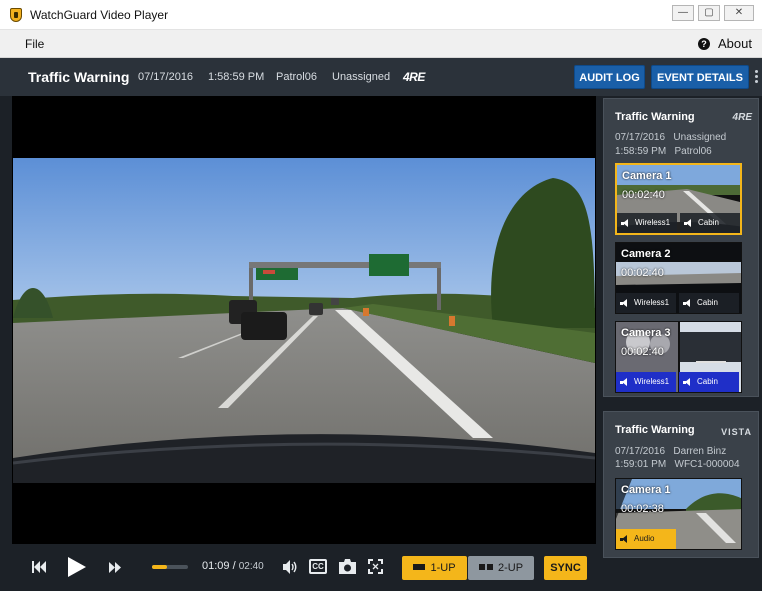 The width and height of the screenshot is (762, 591). I want to click on file-menu: File, so click(34, 44).